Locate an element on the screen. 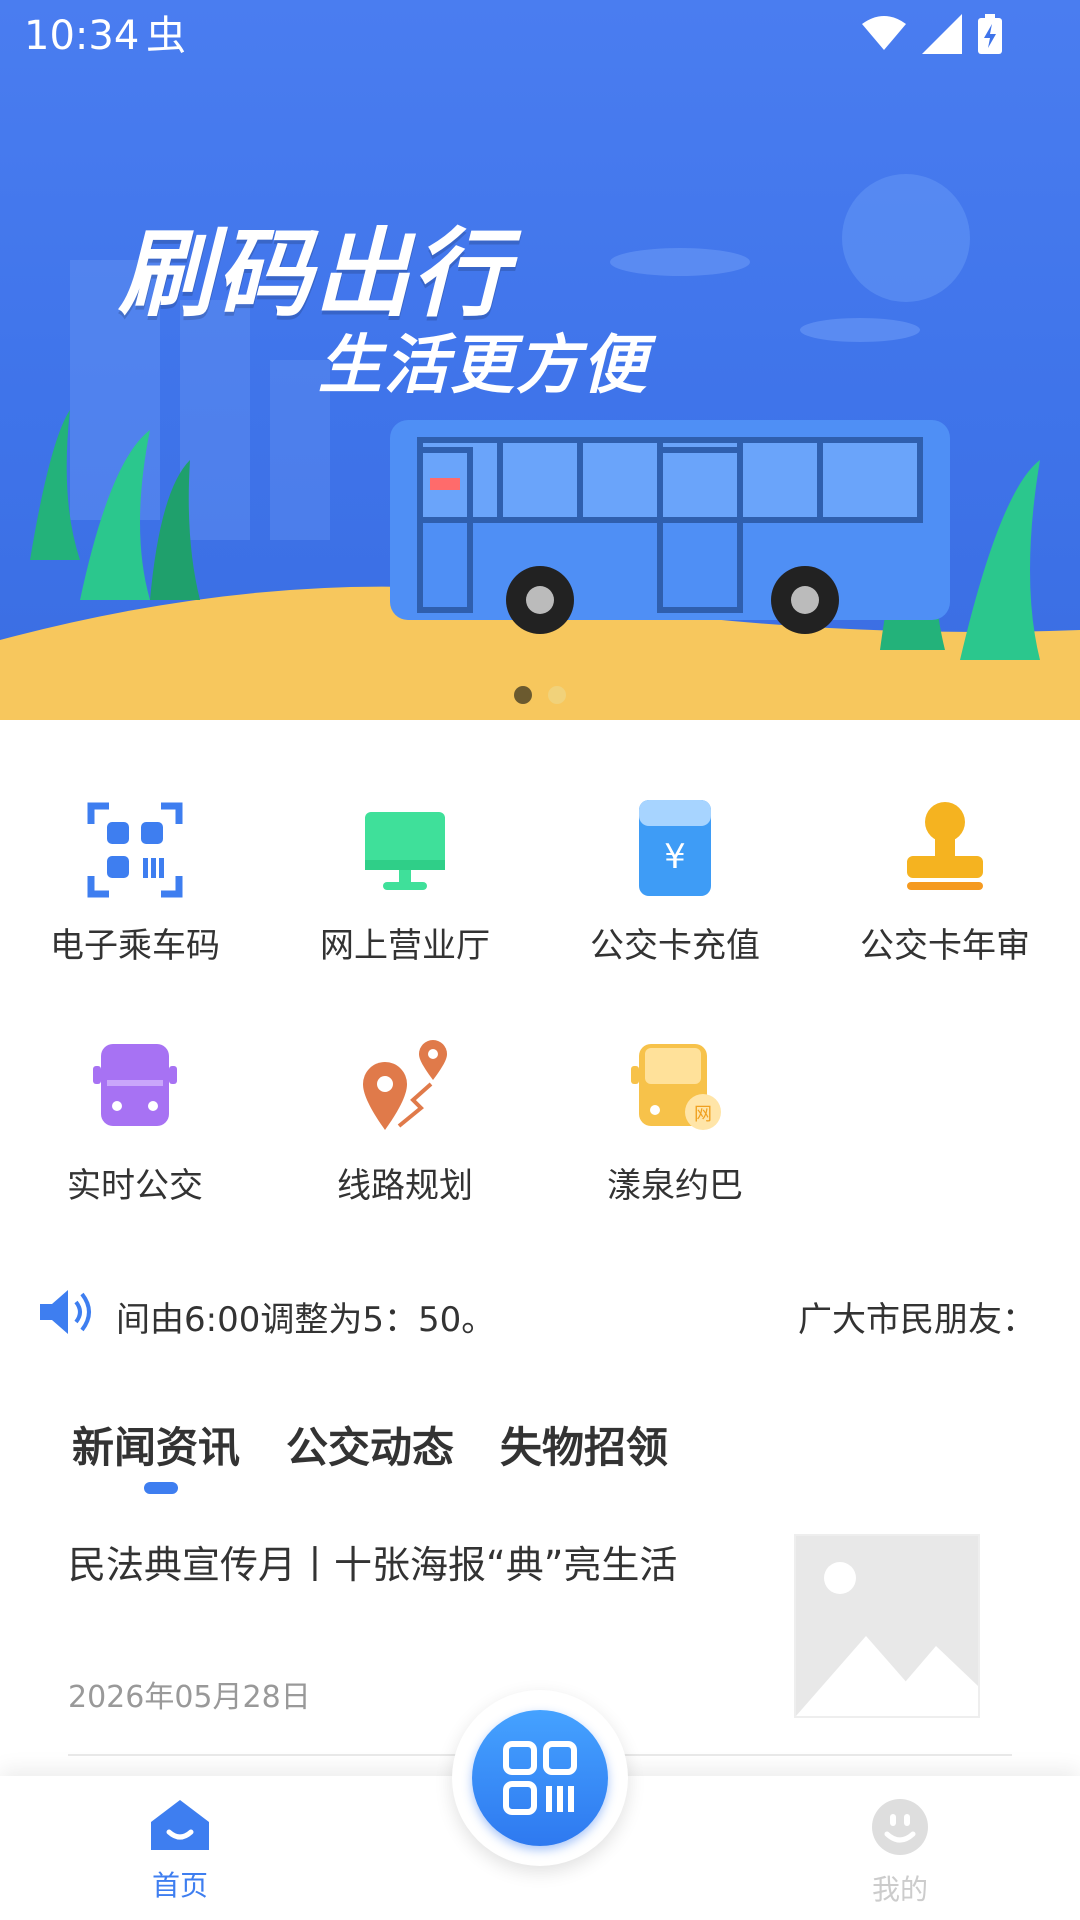  signal-icon is located at coordinates (942, 34).